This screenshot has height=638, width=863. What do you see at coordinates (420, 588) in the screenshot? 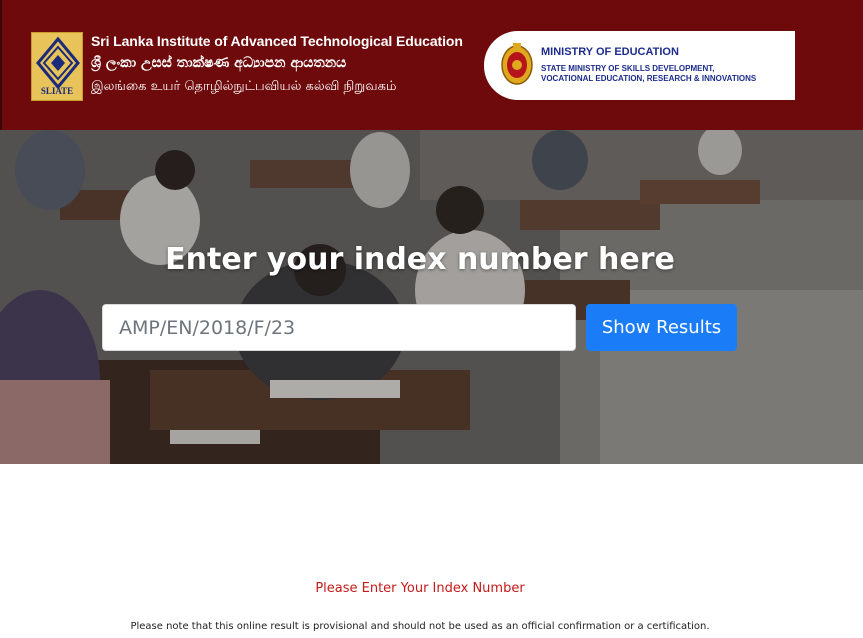
I see `error-message: Please Enter Your Index Number` at bounding box center [420, 588].